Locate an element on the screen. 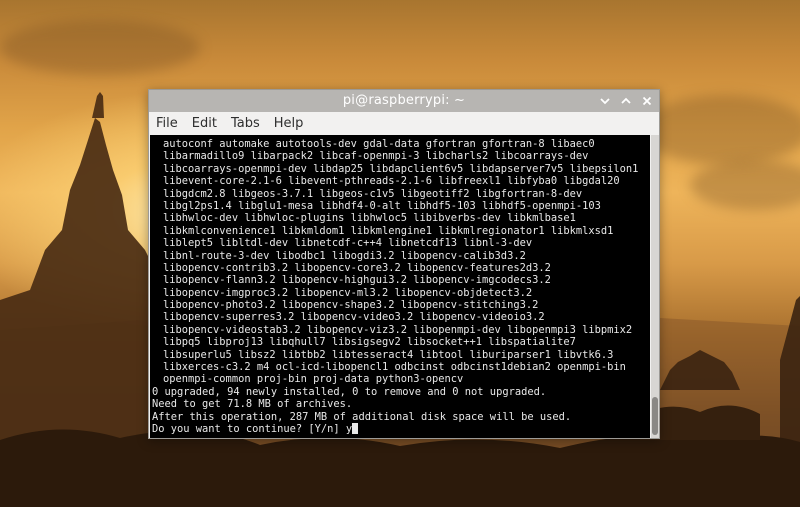  terminal-line: Need to get 71.8 MB of archives. is located at coordinates (252, 404).